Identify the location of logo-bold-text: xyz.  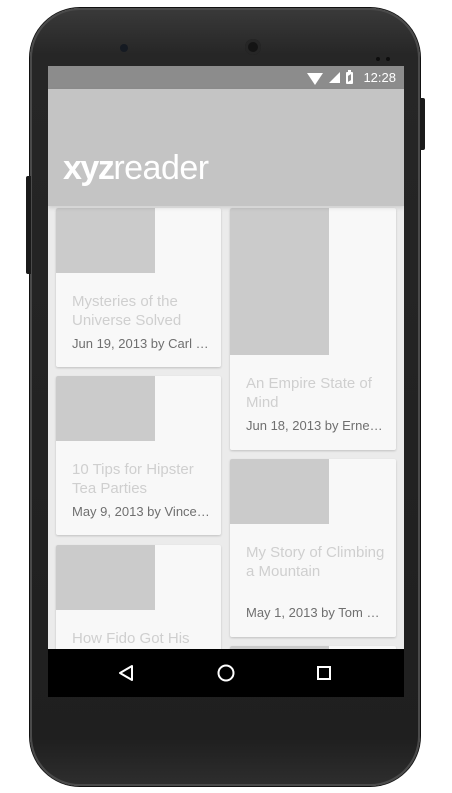
(89, 168).